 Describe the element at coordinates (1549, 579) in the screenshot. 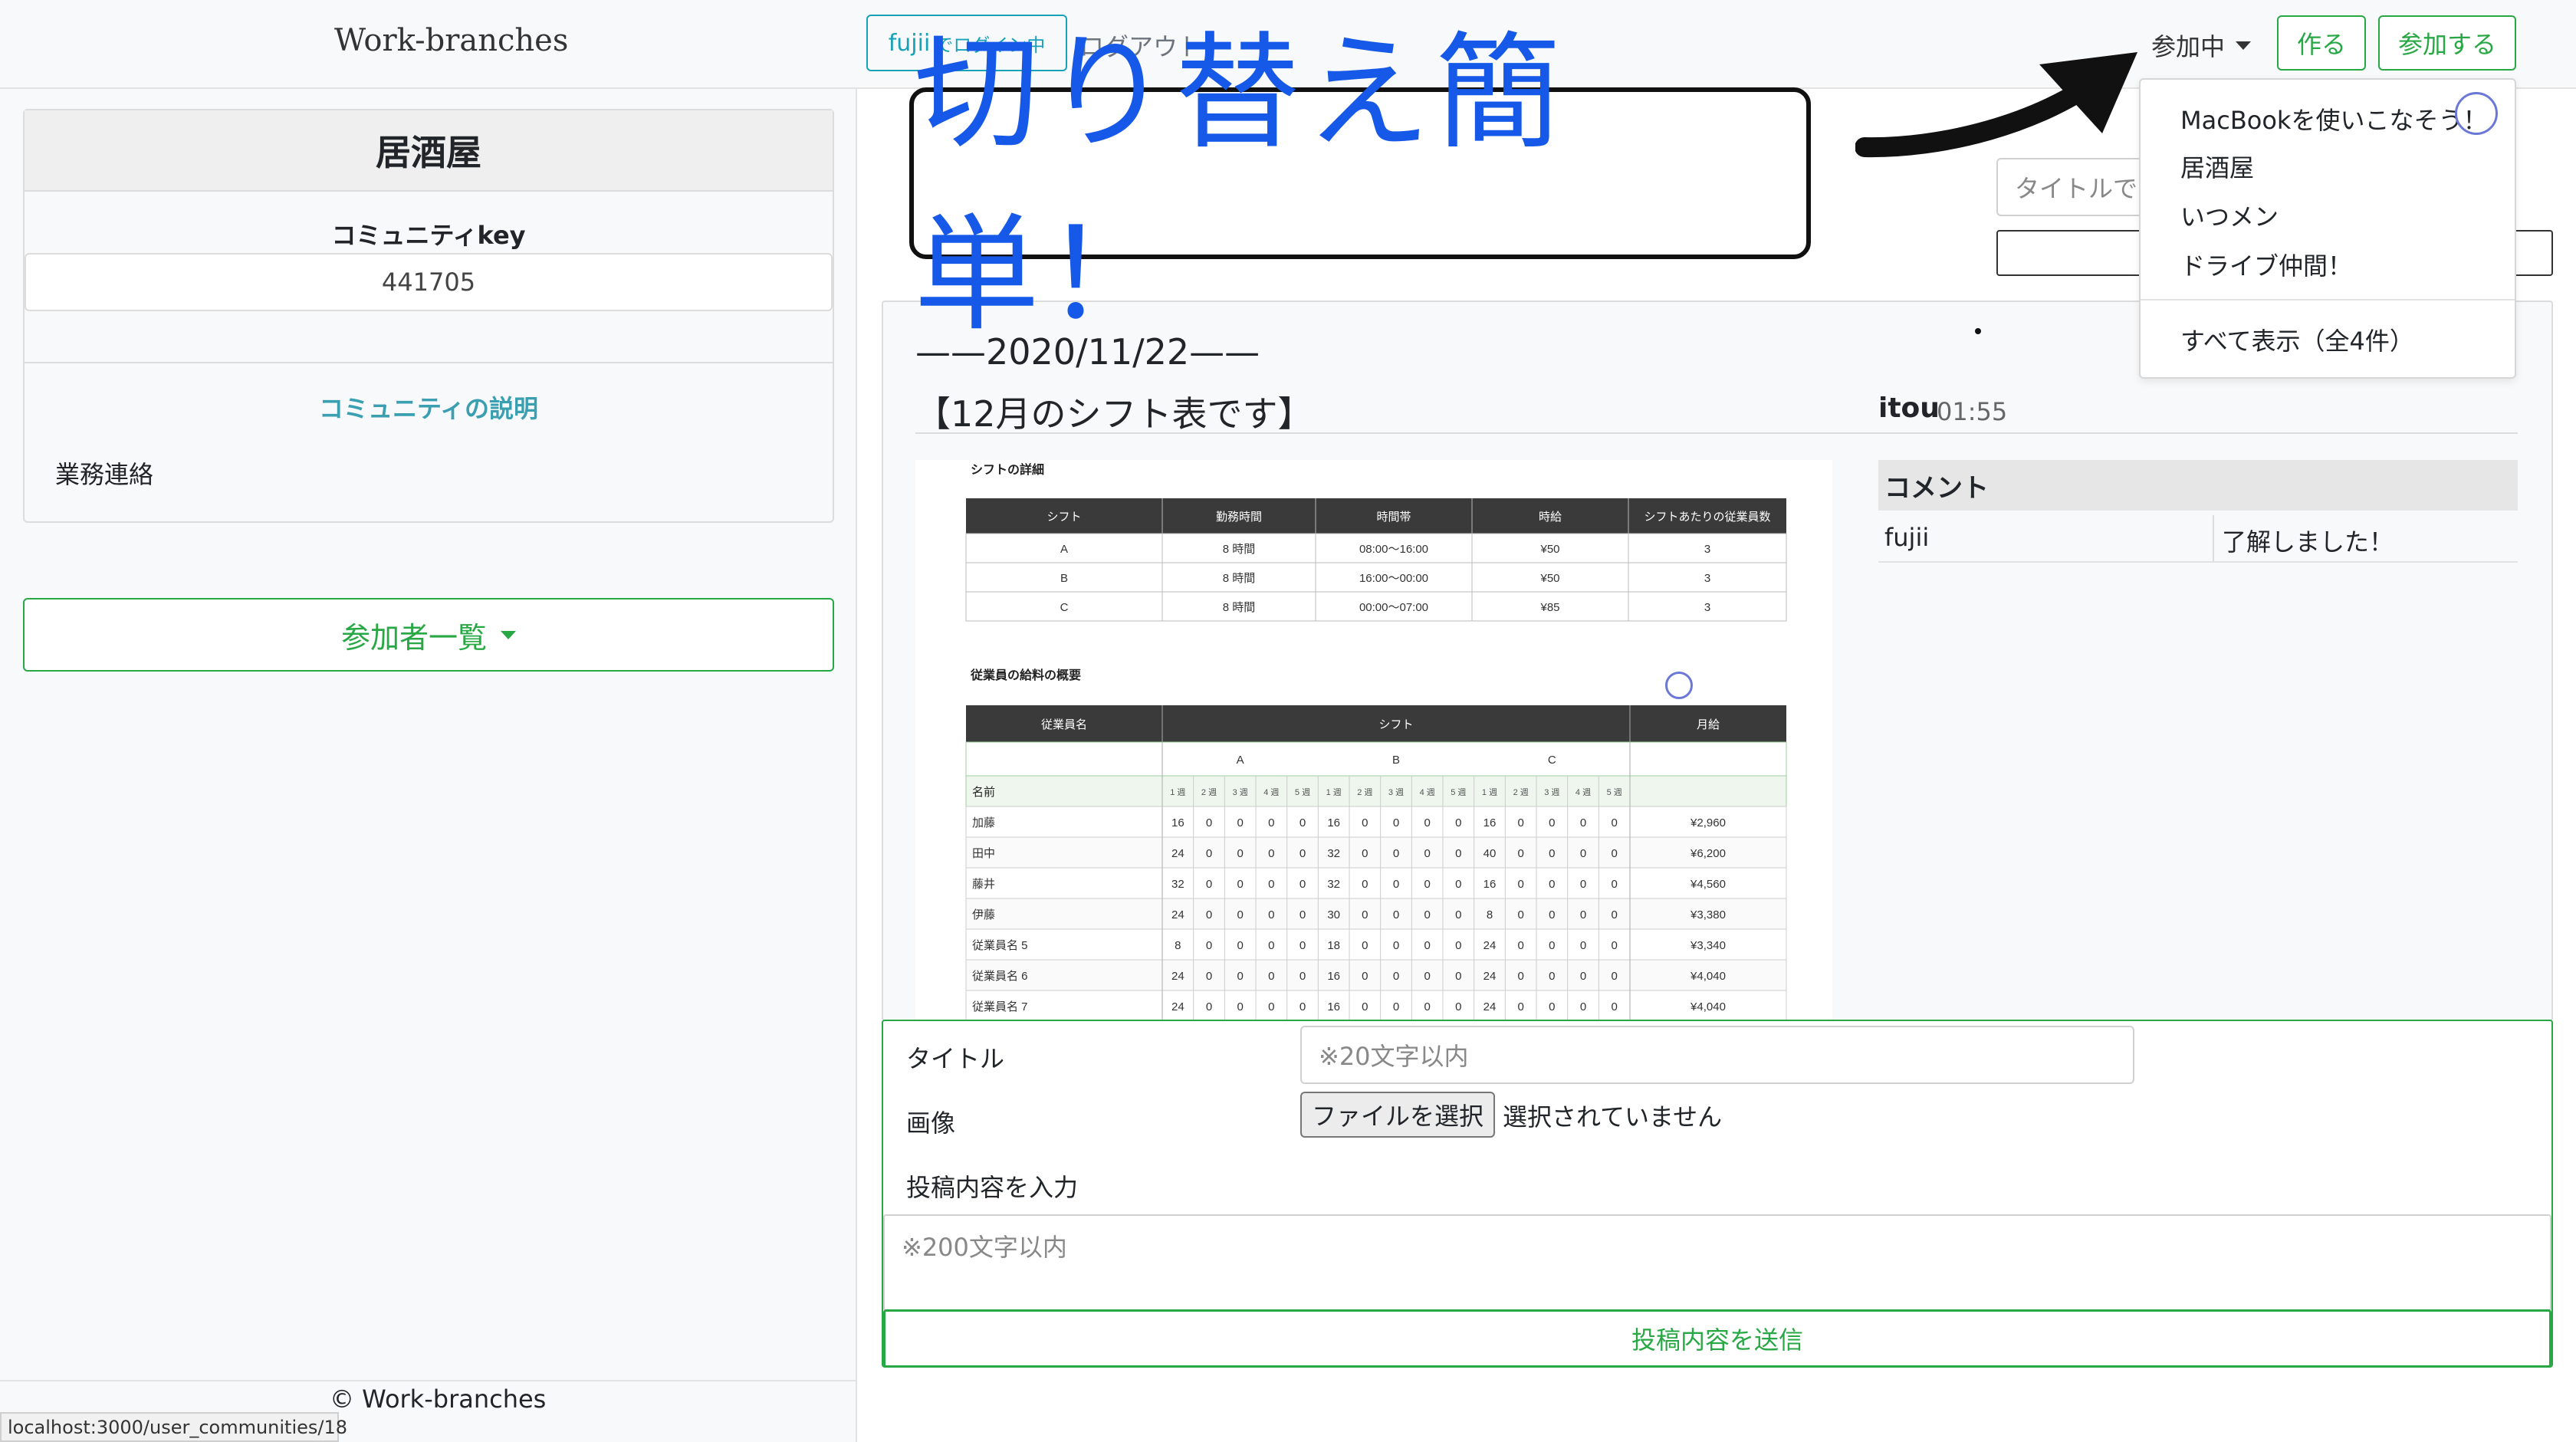

I see `shift-table-cell: ¥50` at that location.